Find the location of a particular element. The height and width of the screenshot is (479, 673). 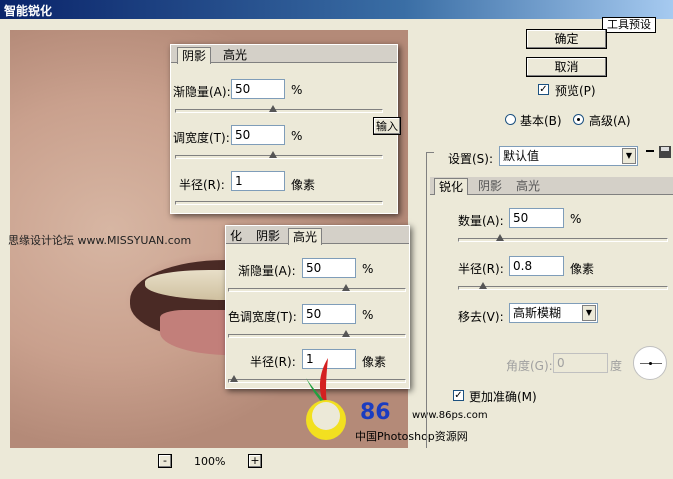

delete-preset-icon is located at coordinates (650, 151).